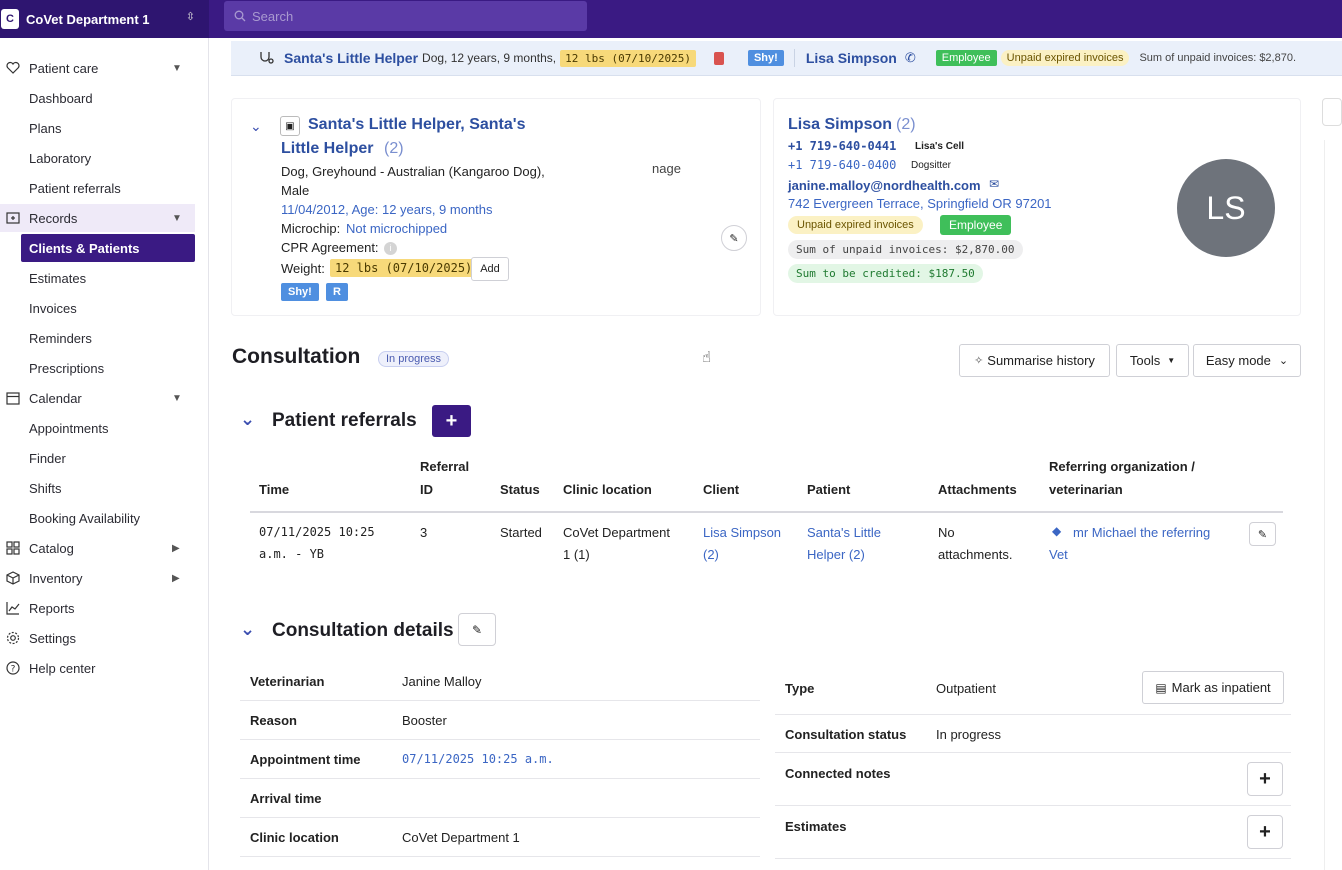 This screenshot has height=870, width=1342. What do you see at coordinates (424, 532) in the screenshot?
I see `row-id: 3` at bounding box center [424, 532].